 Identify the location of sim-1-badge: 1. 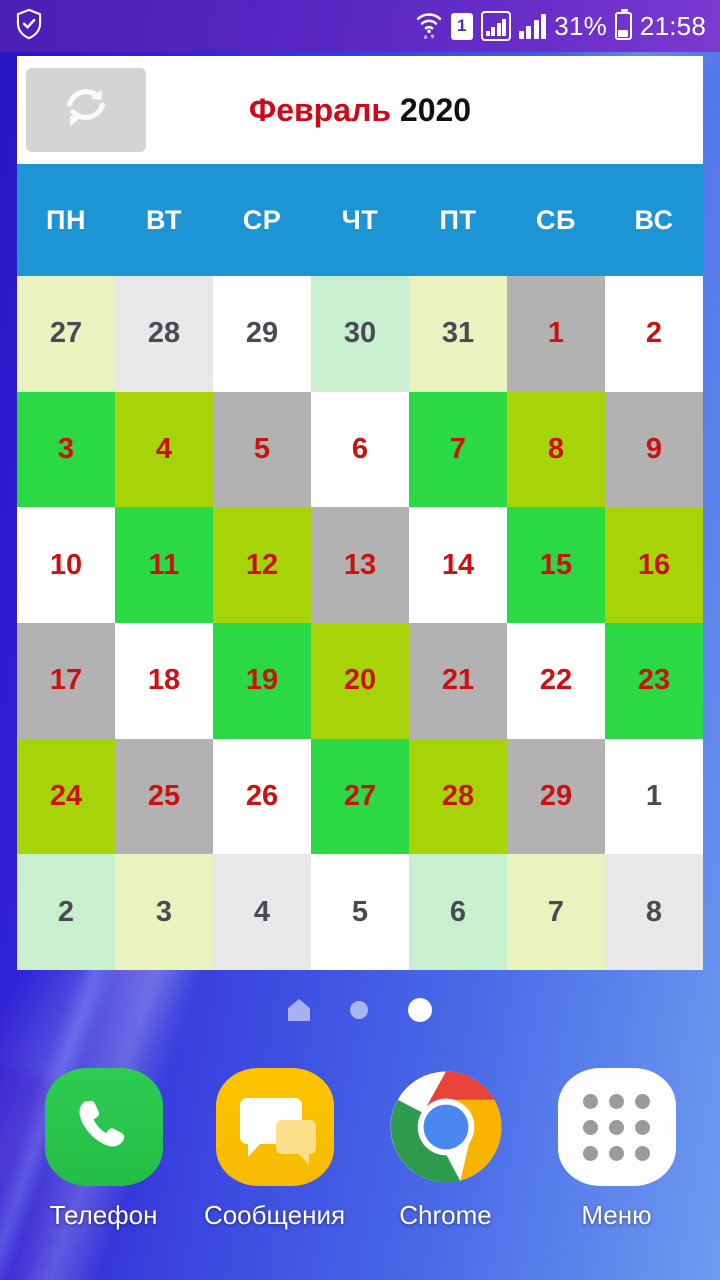
(461, 26).